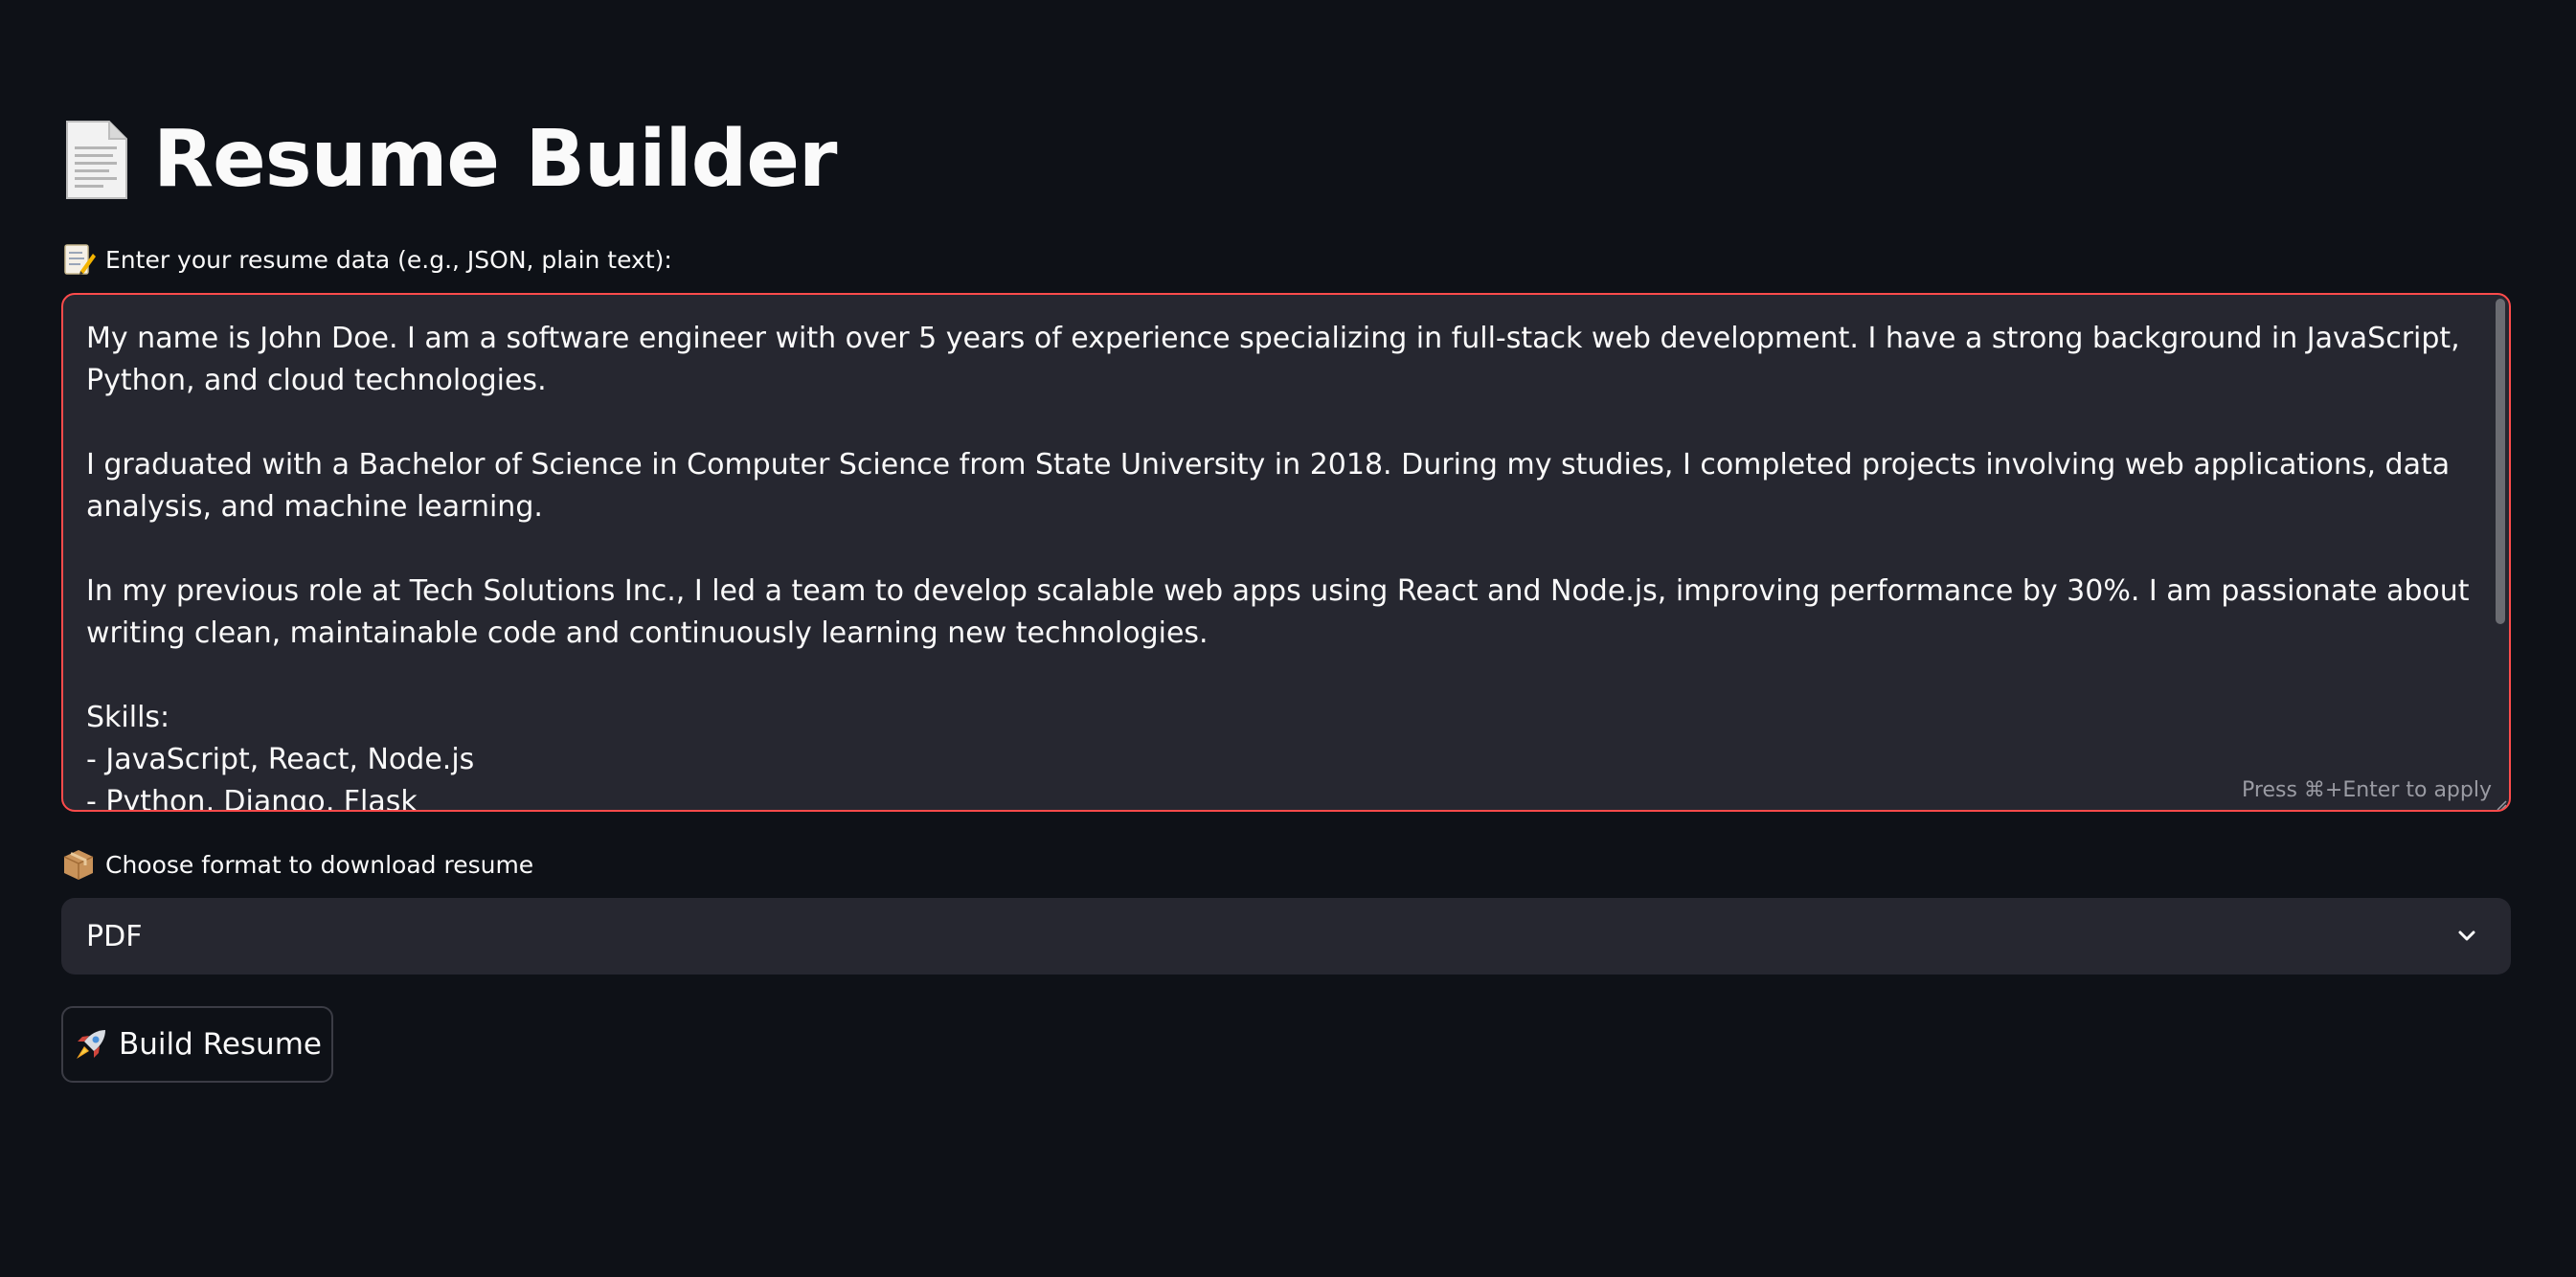  What do you see at coordinates (78, 864) in the screenshot?
I see `package-icon` at bounding box center [78, 864].